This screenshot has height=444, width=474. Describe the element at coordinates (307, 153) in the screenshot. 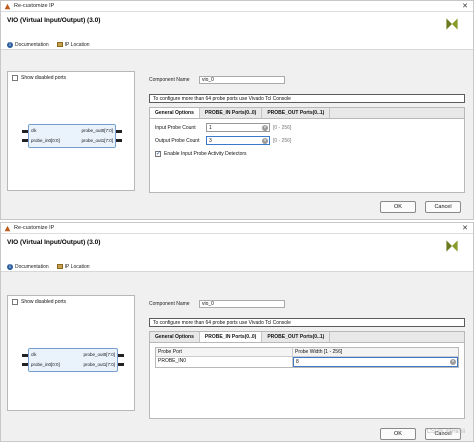

I see `activity-detectors-row: Enable Input Probe Activity Detectors` at that location.